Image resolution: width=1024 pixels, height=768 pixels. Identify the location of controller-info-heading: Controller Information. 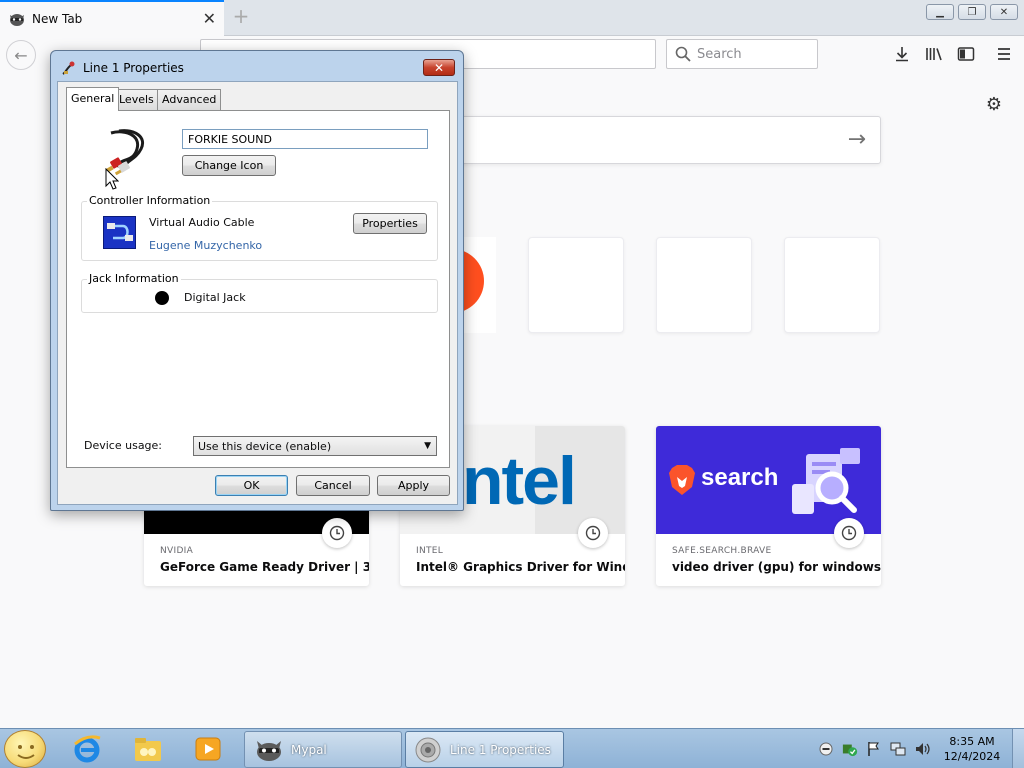
(150, 200).